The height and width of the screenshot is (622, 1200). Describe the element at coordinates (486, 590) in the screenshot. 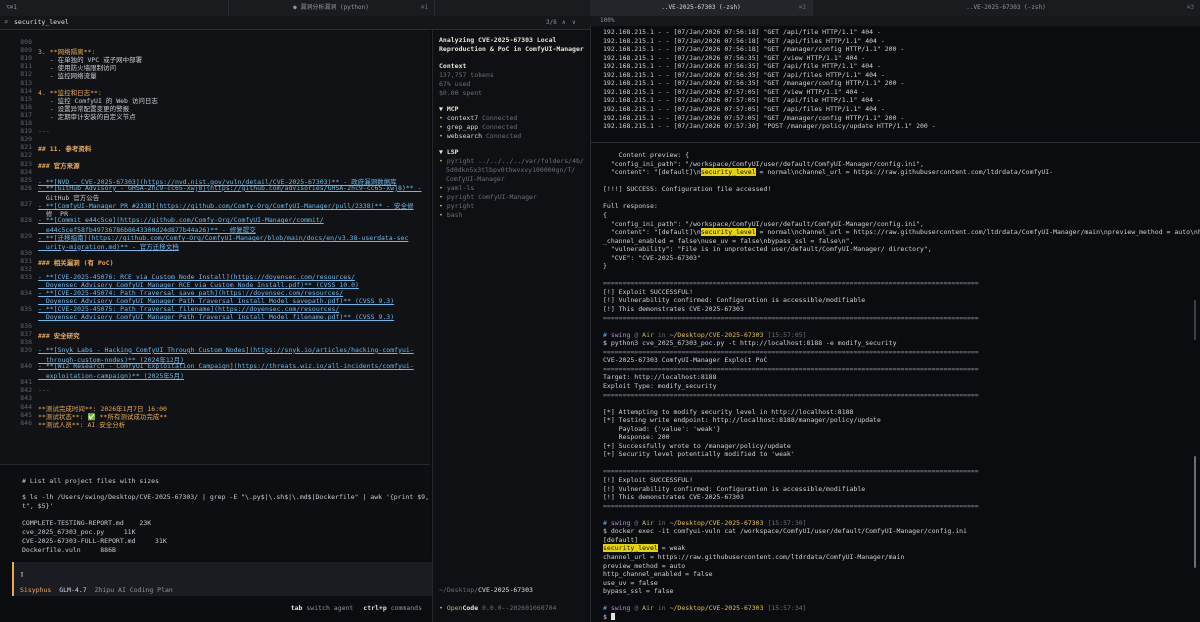

I see `working-dir: ~/Desktop/CVE-2025-67303` at that location.